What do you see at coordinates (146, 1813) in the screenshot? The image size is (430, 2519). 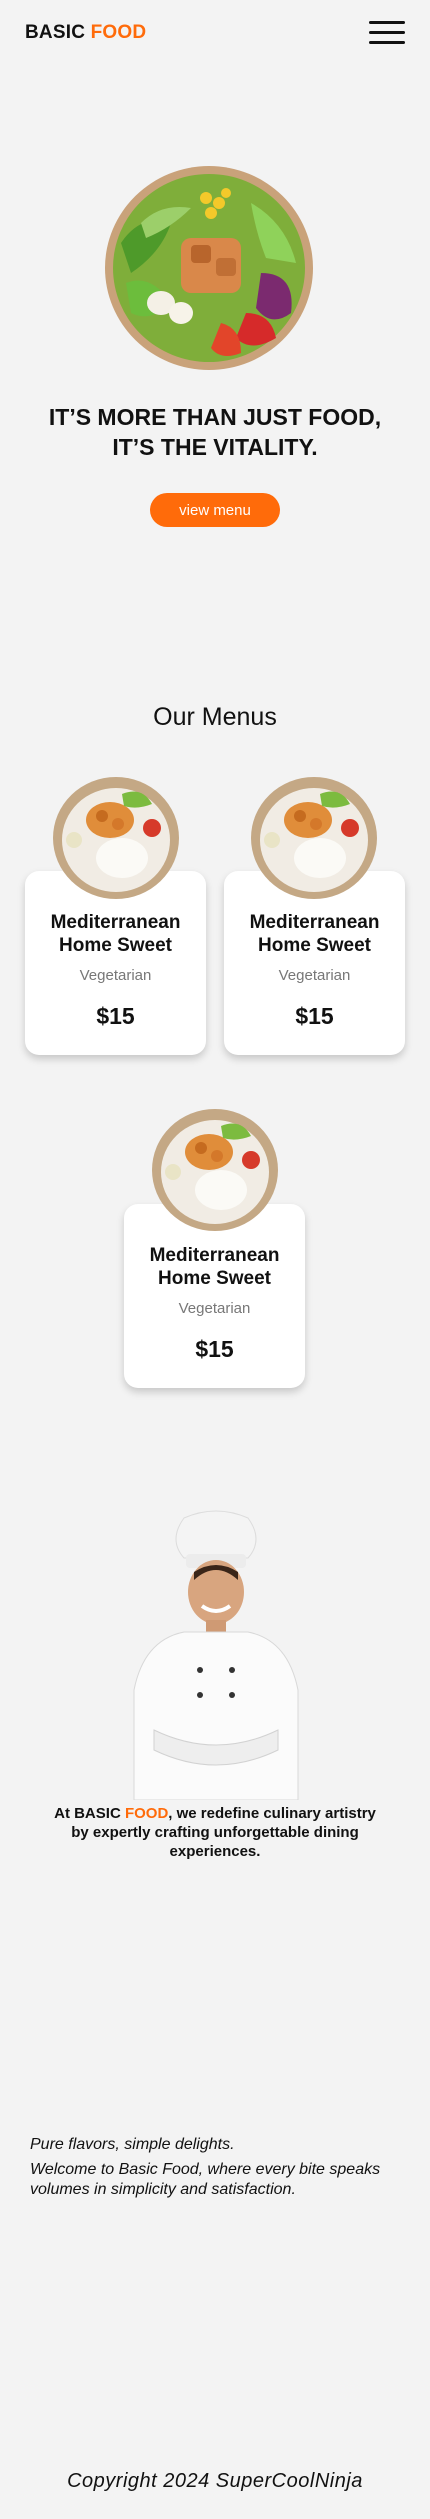 I see `about-accent: FOOD` at bounding box center [146, 1813].